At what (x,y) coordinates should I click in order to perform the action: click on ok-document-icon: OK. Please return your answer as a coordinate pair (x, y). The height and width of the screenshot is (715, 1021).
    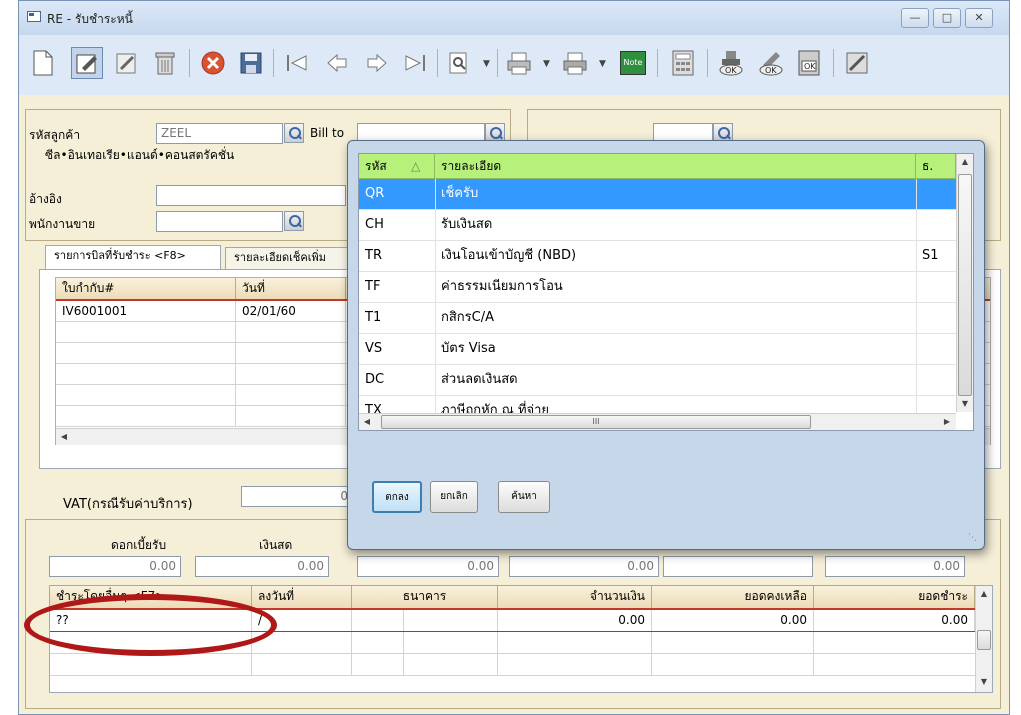
    Looking at the image, I should click on (809, 63).